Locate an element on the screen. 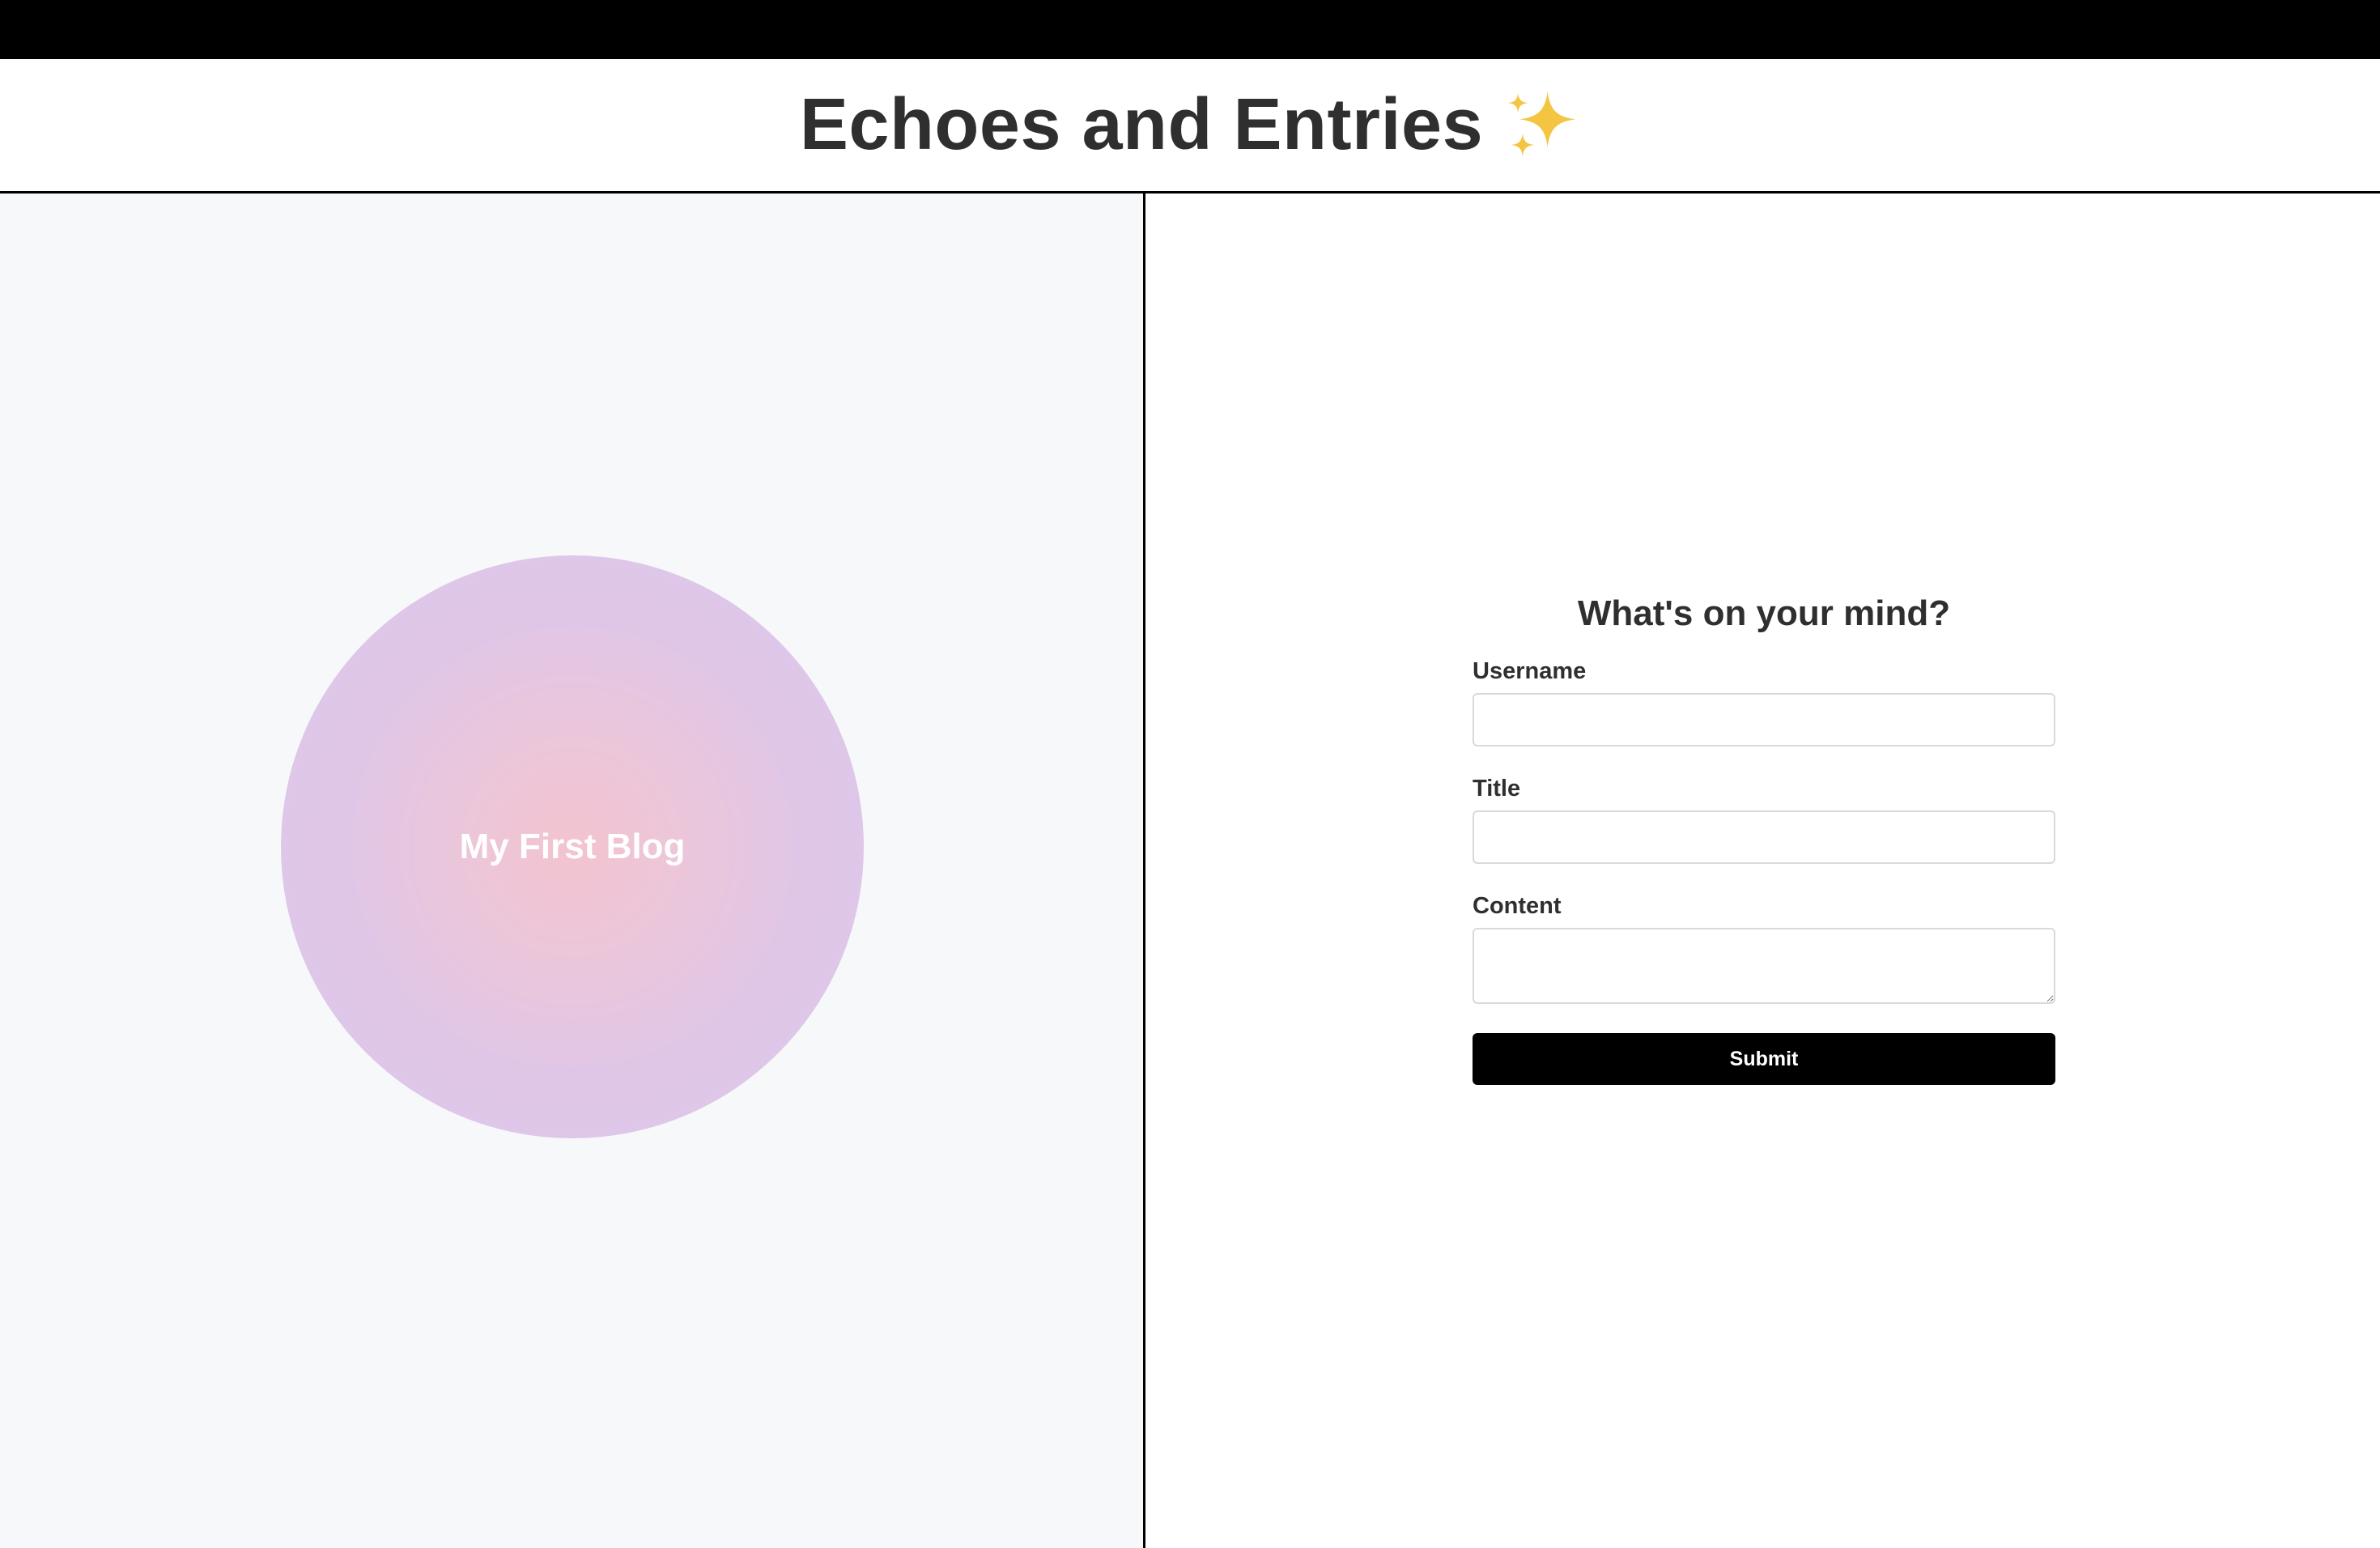  page-title: Echoes and Entries is located at coordinates (1190, 125).